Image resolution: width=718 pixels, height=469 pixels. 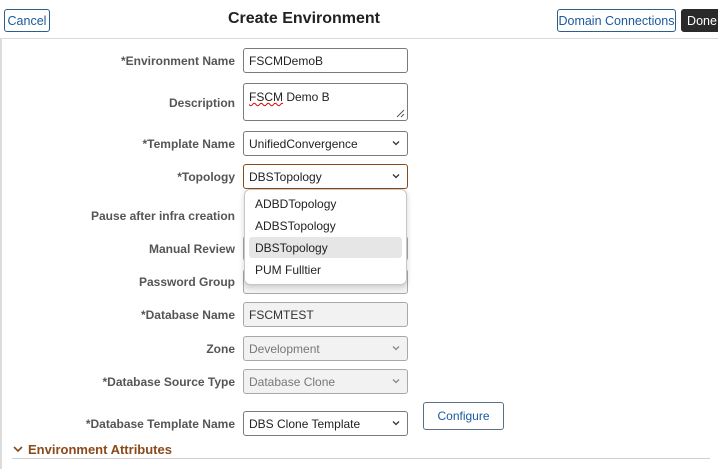 I want to click on dropdown-option: ADBDTopology, so click(x=325, y=203).